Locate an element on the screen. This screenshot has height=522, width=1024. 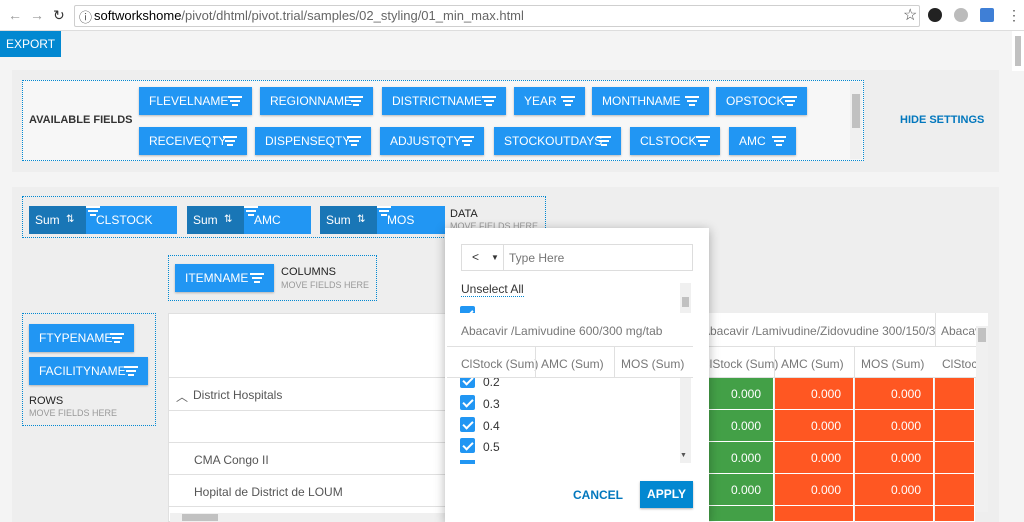
filter-value-label: 0.3 is located at coordinates (491, 404).